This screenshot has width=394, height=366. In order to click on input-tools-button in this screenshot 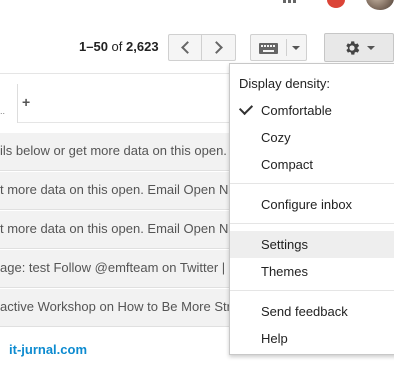, I will do `click(278, 47)`.